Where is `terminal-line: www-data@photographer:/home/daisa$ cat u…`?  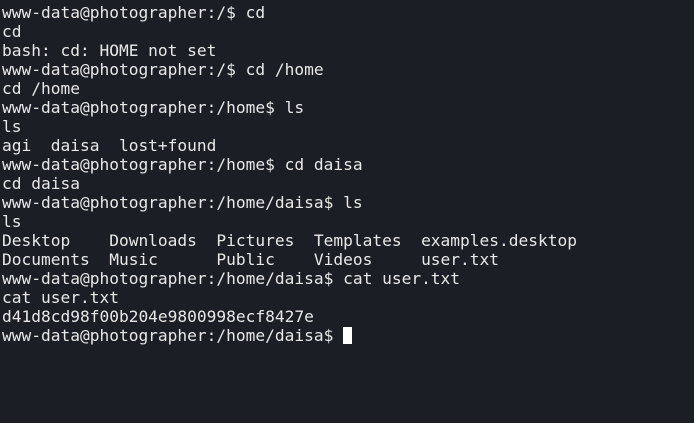
terminal-line: www-data@photographer:/home/daisa$ cat u… is located at coordinates (231, 278).